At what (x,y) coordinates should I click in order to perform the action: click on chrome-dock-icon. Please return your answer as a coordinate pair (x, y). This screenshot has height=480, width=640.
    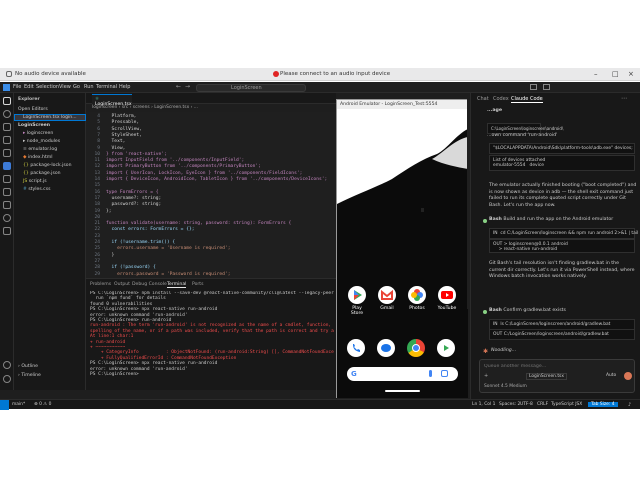
    Looking at the image, I should click on (416, 348).